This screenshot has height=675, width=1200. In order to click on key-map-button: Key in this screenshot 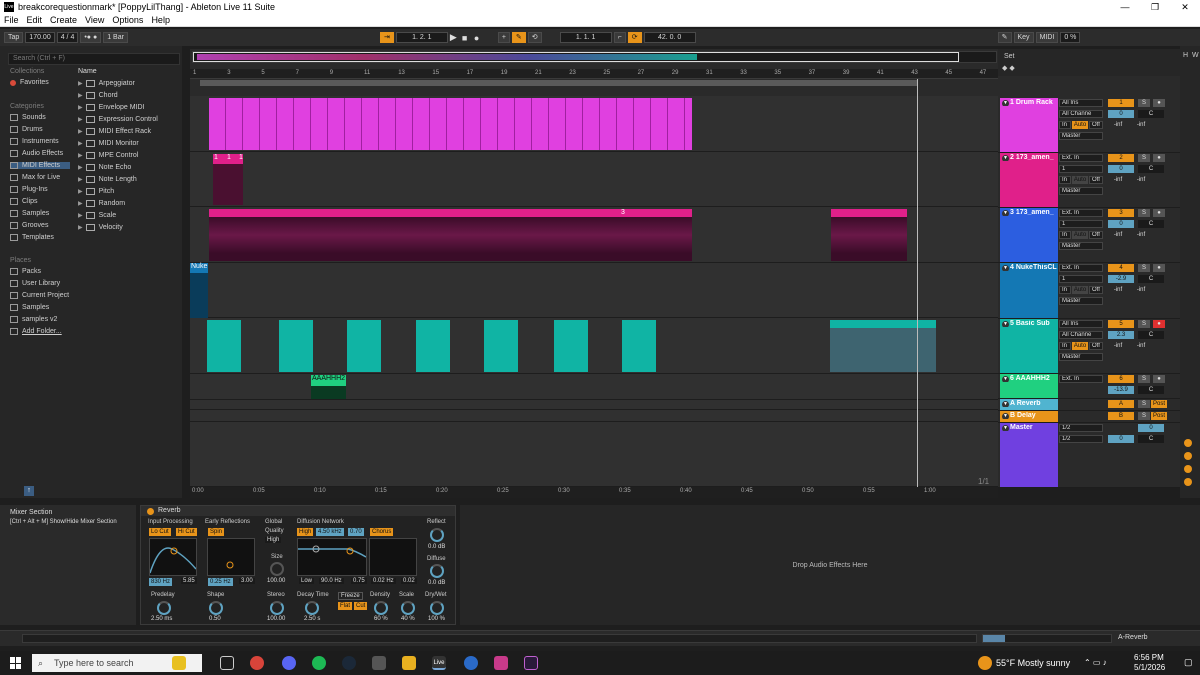, I will do `click(1023, 37)`.